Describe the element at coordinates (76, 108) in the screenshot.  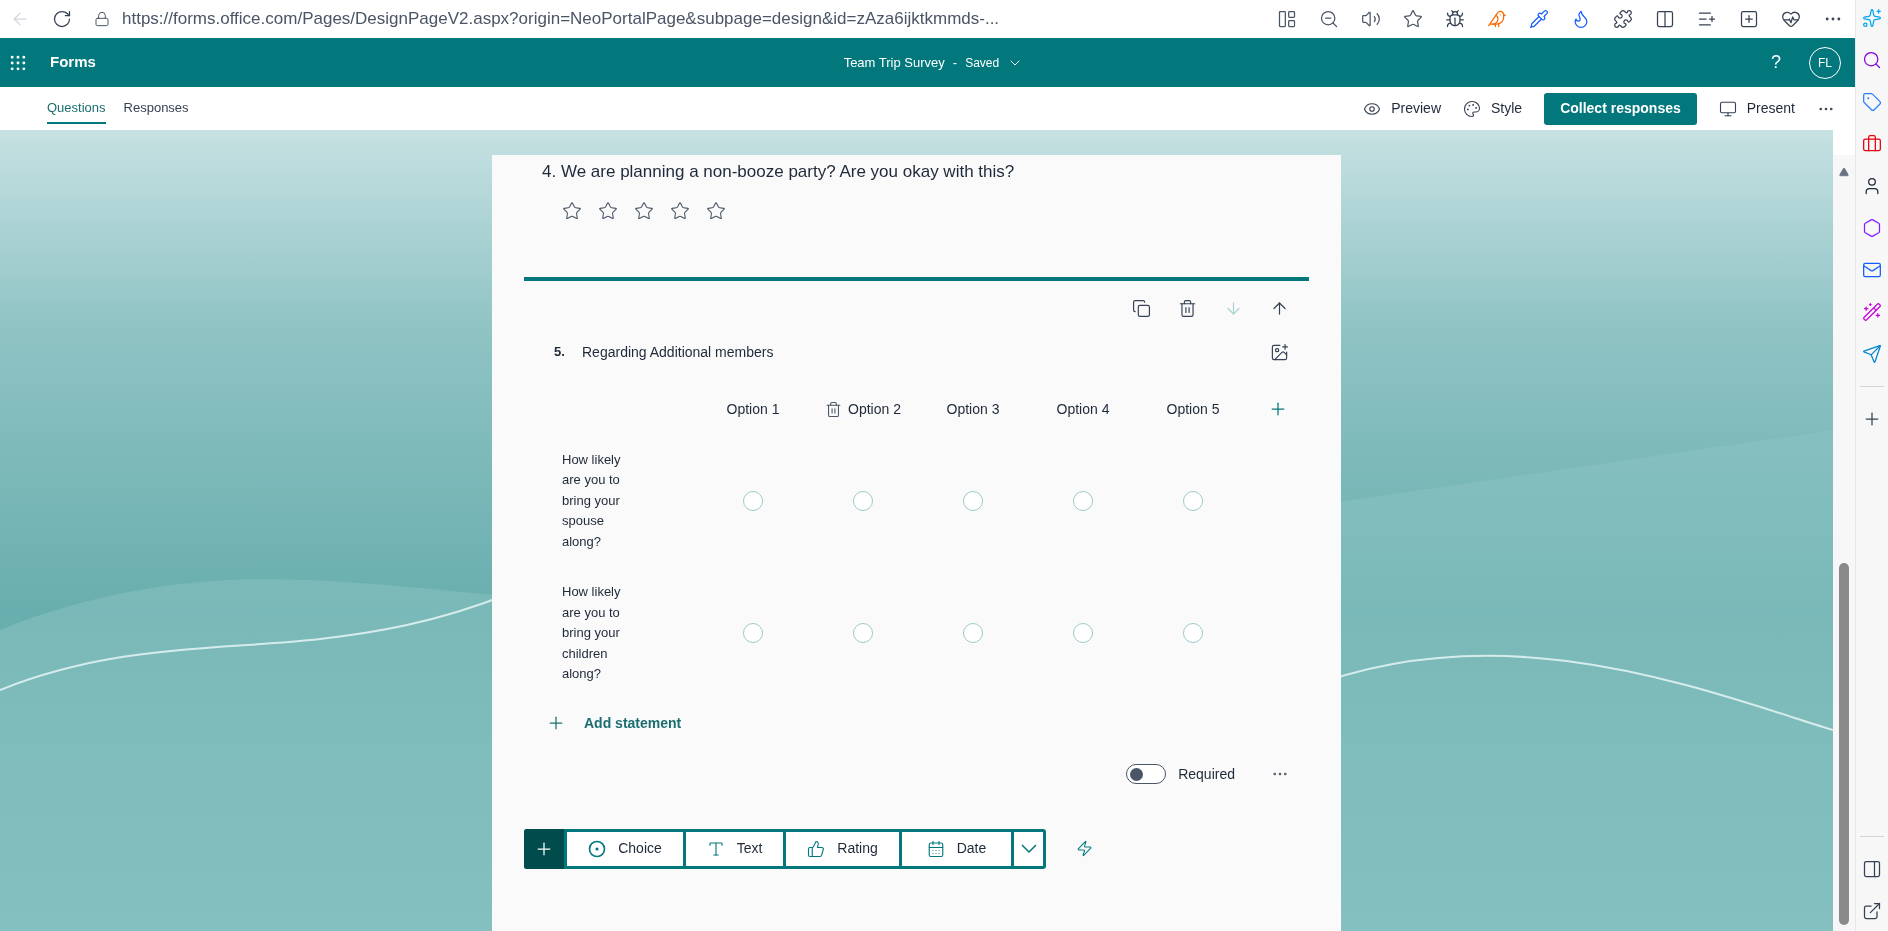
I see `tab: Questions` at that location.